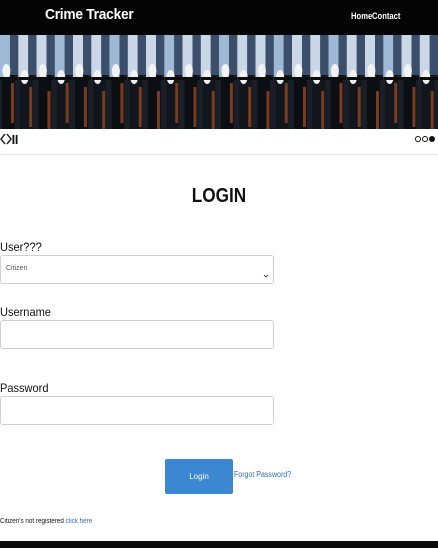  Describe the element at coordinates (32, 521) in the screenshot. I see `register-text: Citizen's not registered` at that location.